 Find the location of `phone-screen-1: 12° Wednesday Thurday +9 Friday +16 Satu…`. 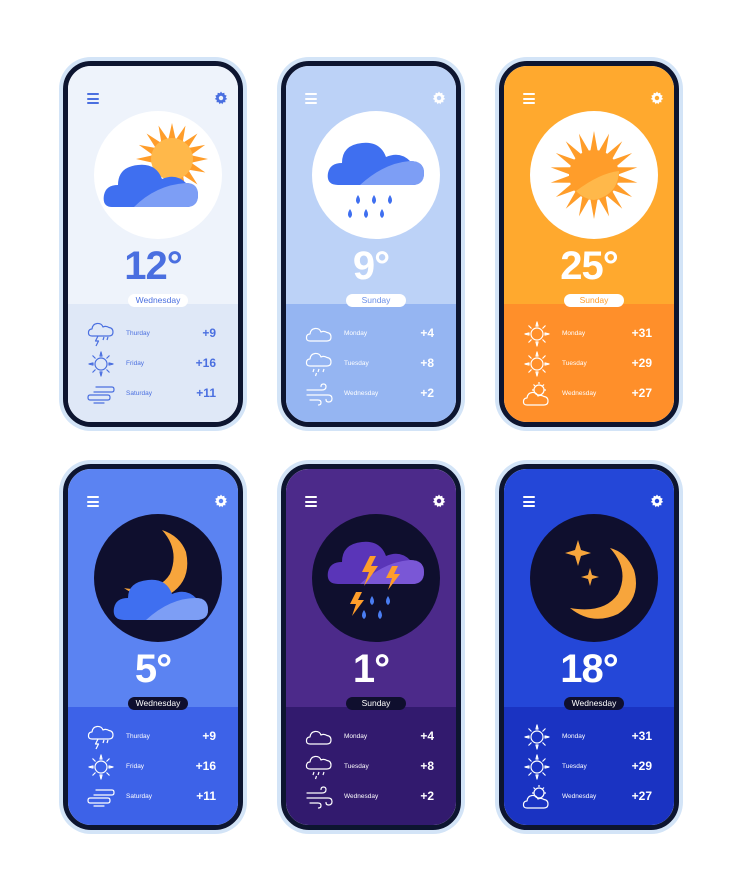

phone-screen-1: 12° Wednesday Thurday +9 Friday +16 Satu… is located at coordinates (153, 244).